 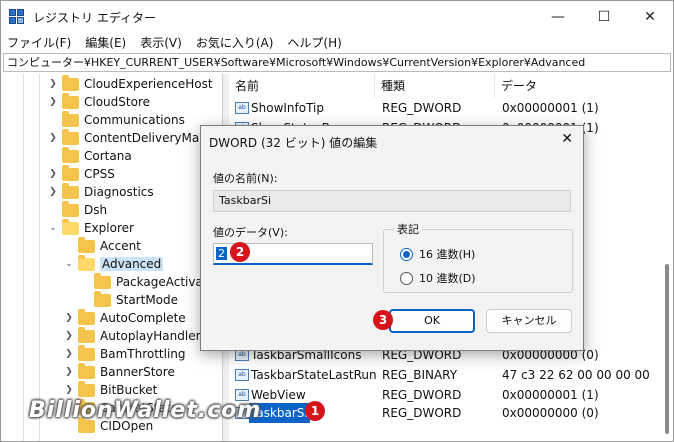 I want to click on vertical-scrollbar, so click(x=667, y=349).